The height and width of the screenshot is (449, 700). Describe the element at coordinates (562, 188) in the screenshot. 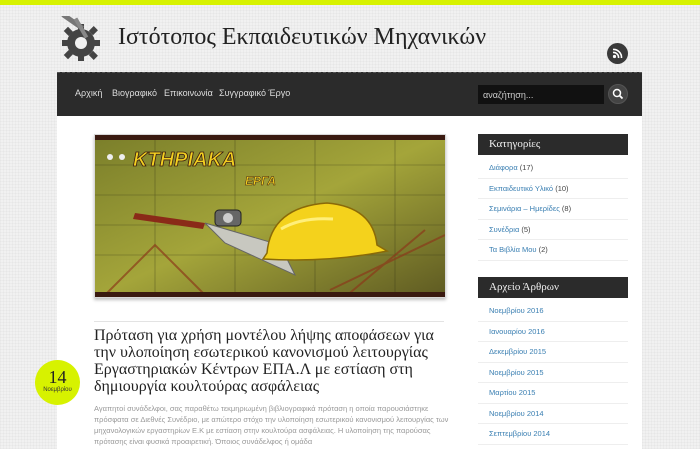

I see `category-count: (10)` at that location.